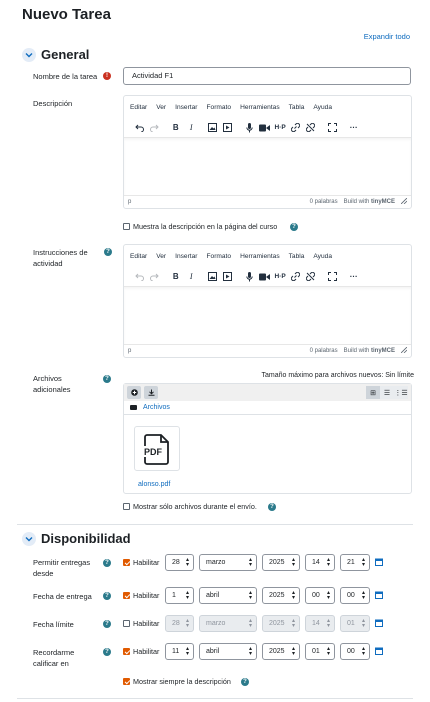 Image resolution: width=430 pixels, height=702 pixels. Describe the element at coordinates (76, 538) in the screenshot. I see `availability-section-header: Disponibilidad` at that location.